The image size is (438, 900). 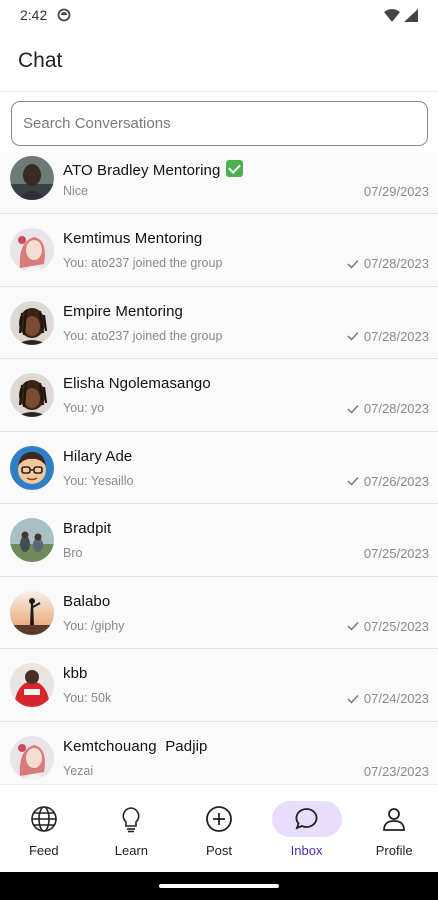 What do you see at coordinates (394, 850) in the screenshot?
I see `nav-label: Profile` at bounding box center [394, 850].